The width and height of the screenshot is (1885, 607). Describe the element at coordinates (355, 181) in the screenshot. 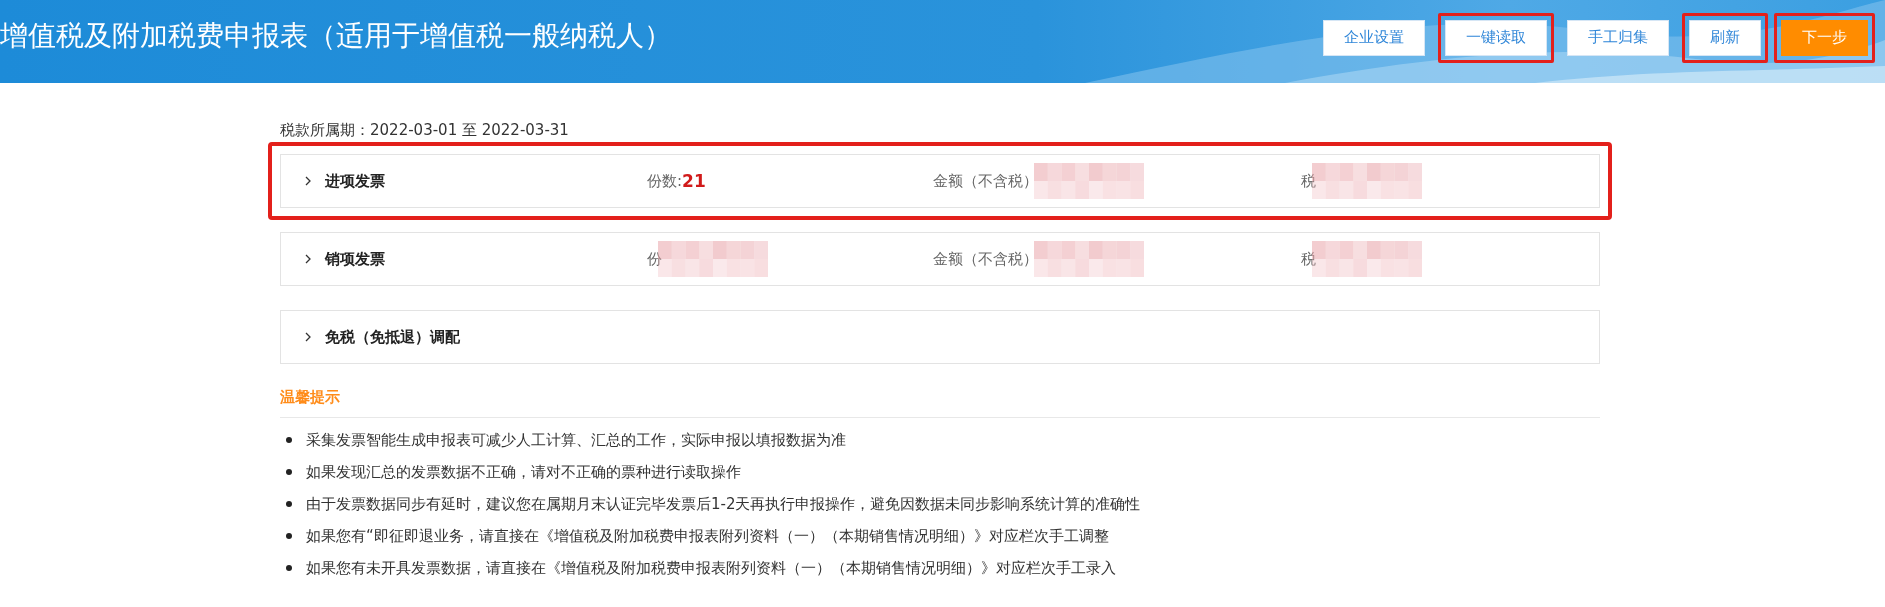

I see `section-title: 进项发票` at that location.